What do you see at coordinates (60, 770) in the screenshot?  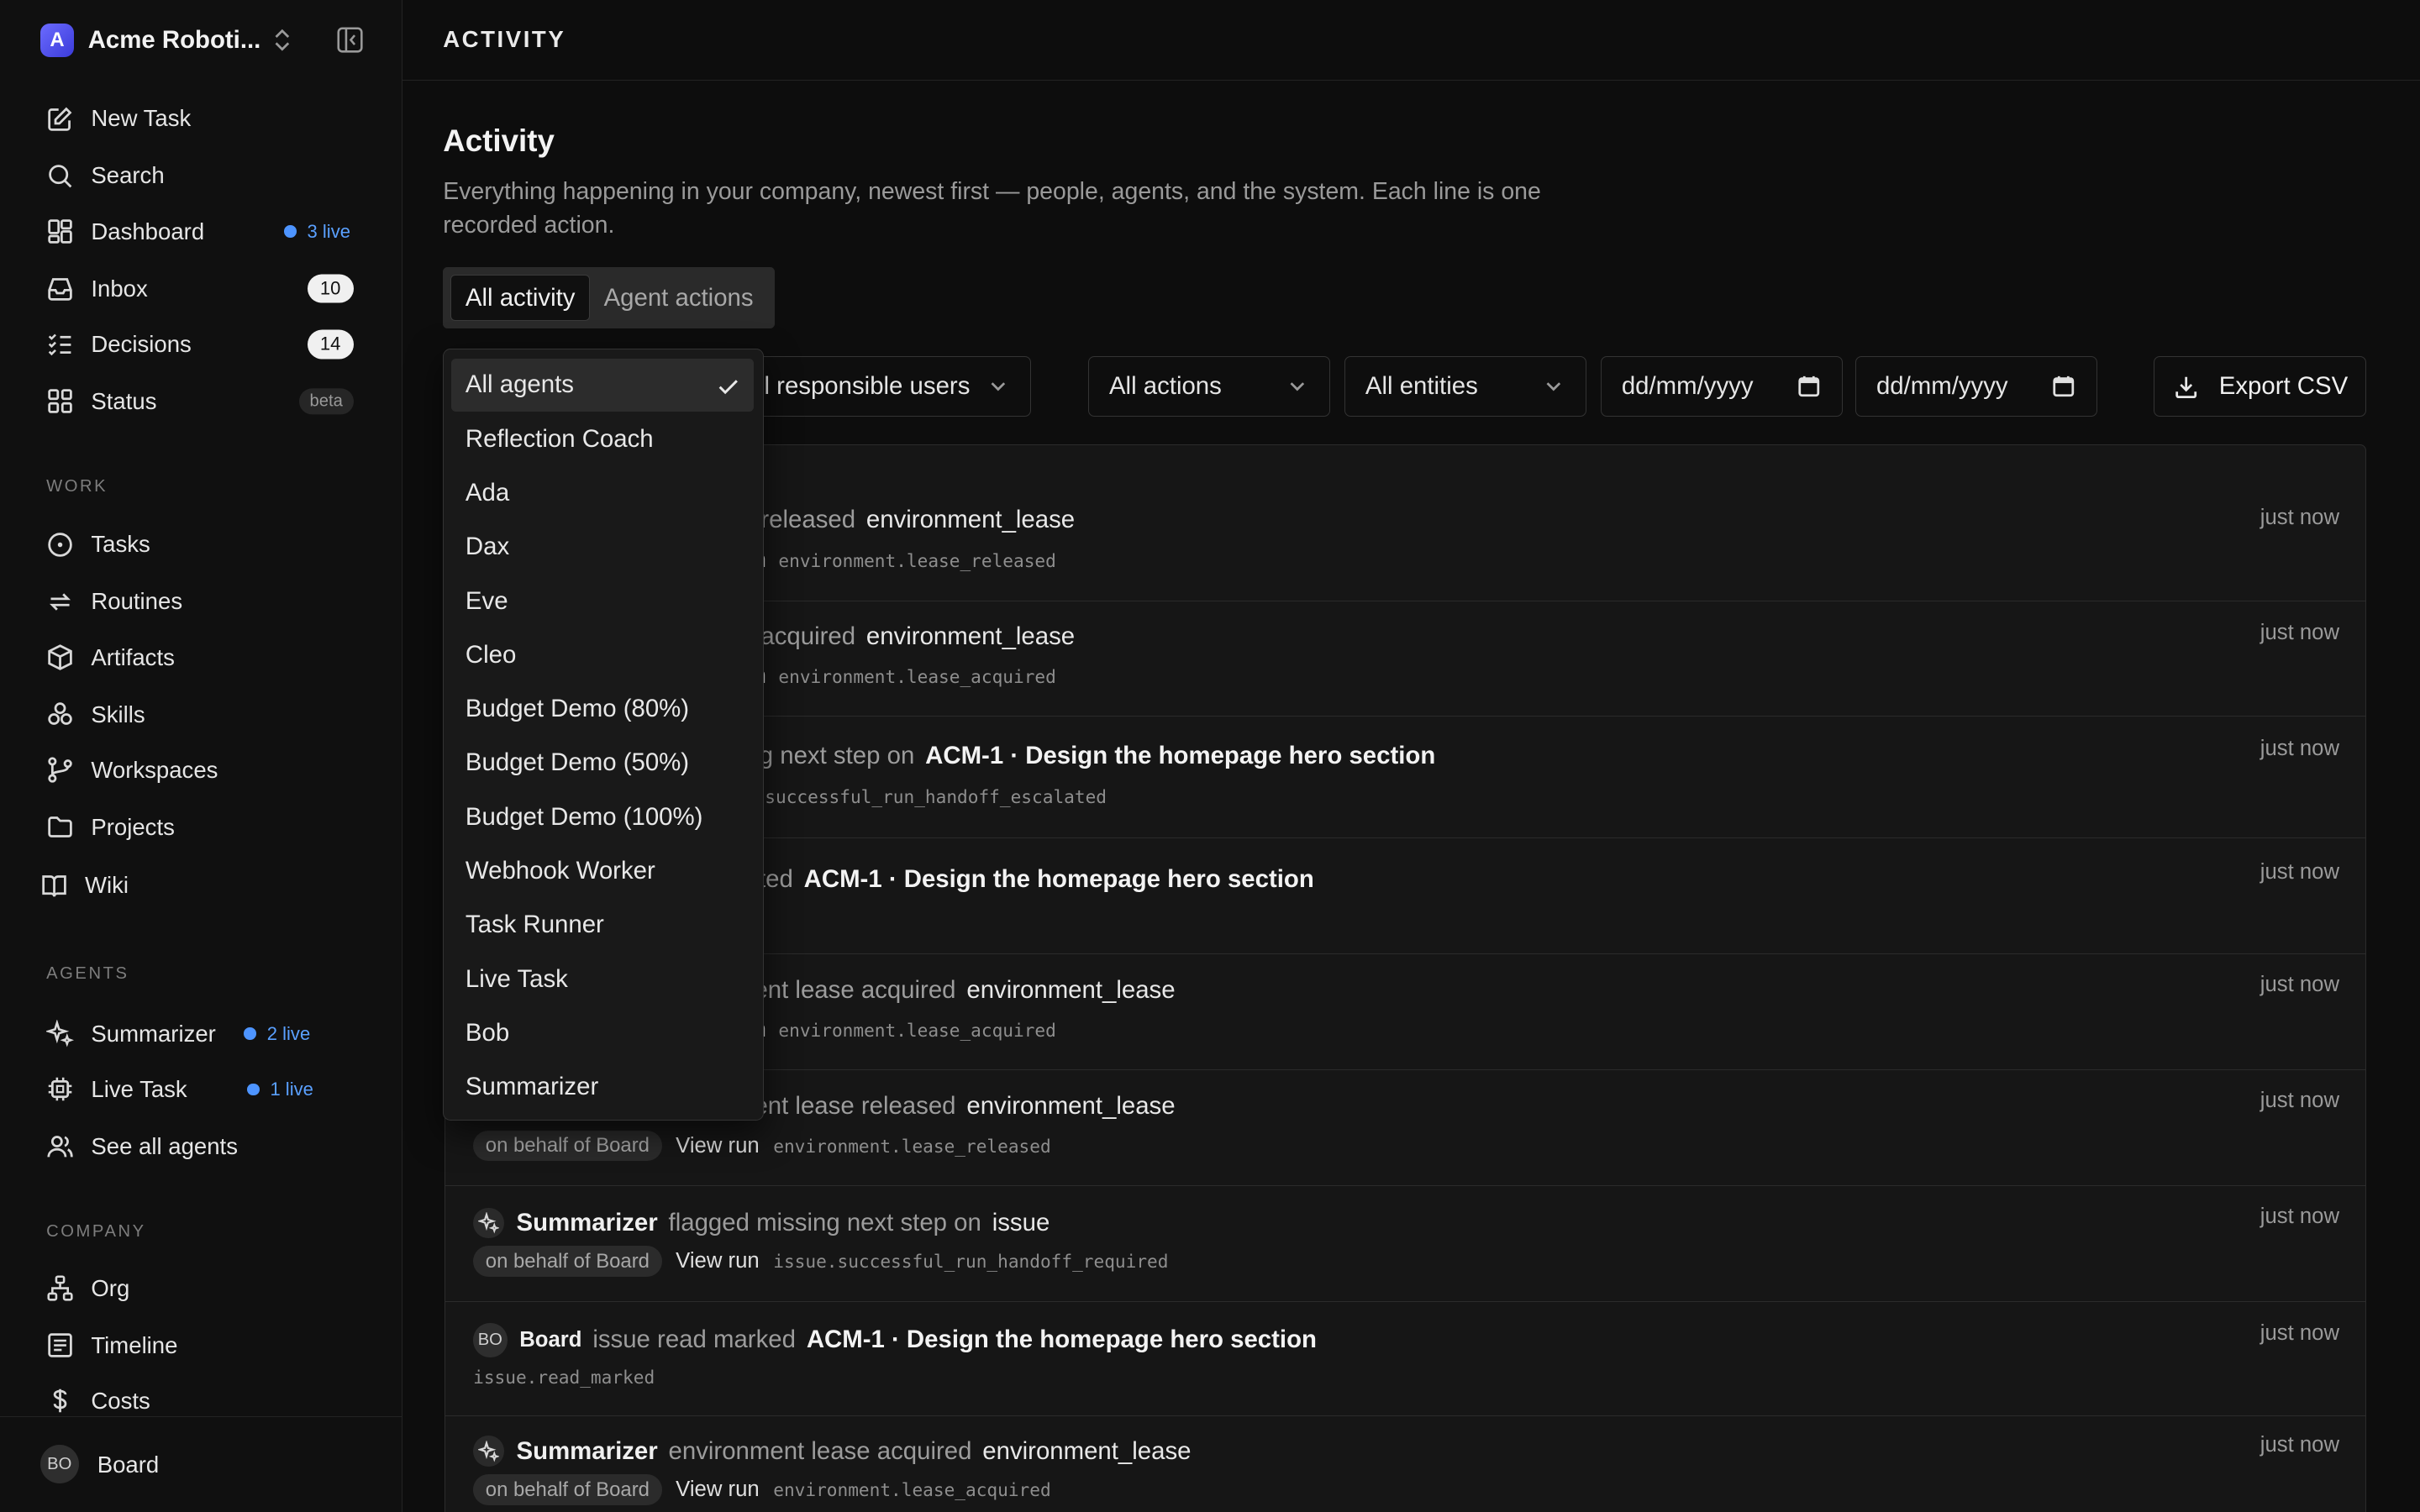 I see `git-branch-icon` at bounding box center [60, 770].